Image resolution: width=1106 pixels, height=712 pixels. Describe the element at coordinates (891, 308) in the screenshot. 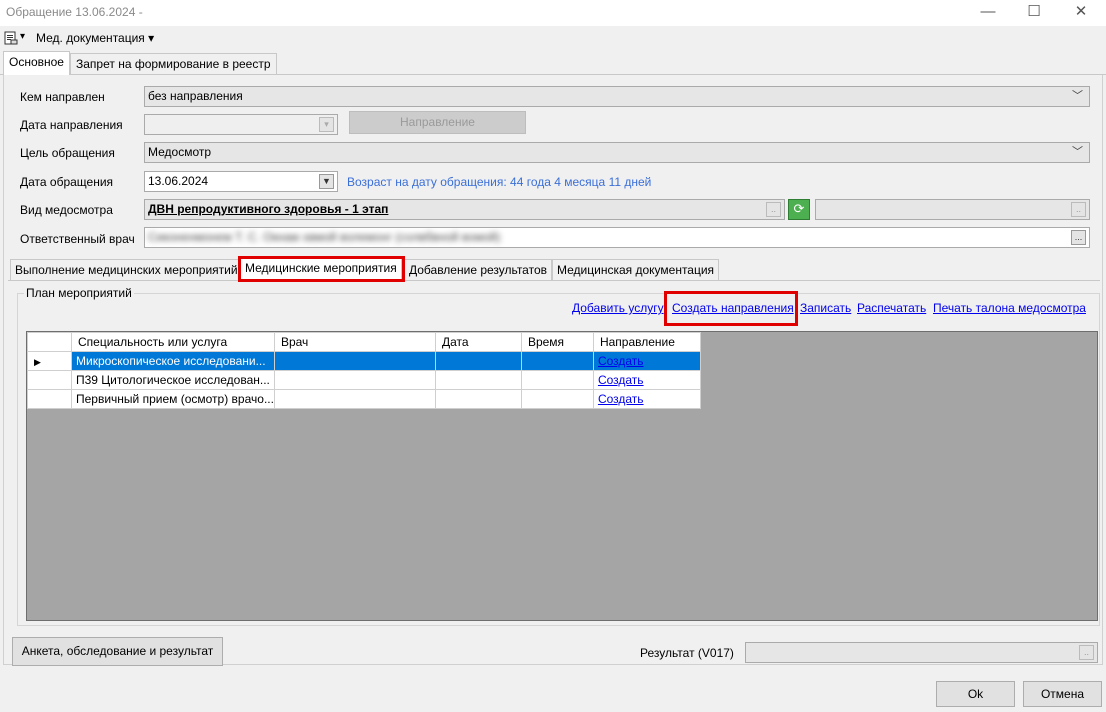

I see `print-link: Распечатать` at that location.